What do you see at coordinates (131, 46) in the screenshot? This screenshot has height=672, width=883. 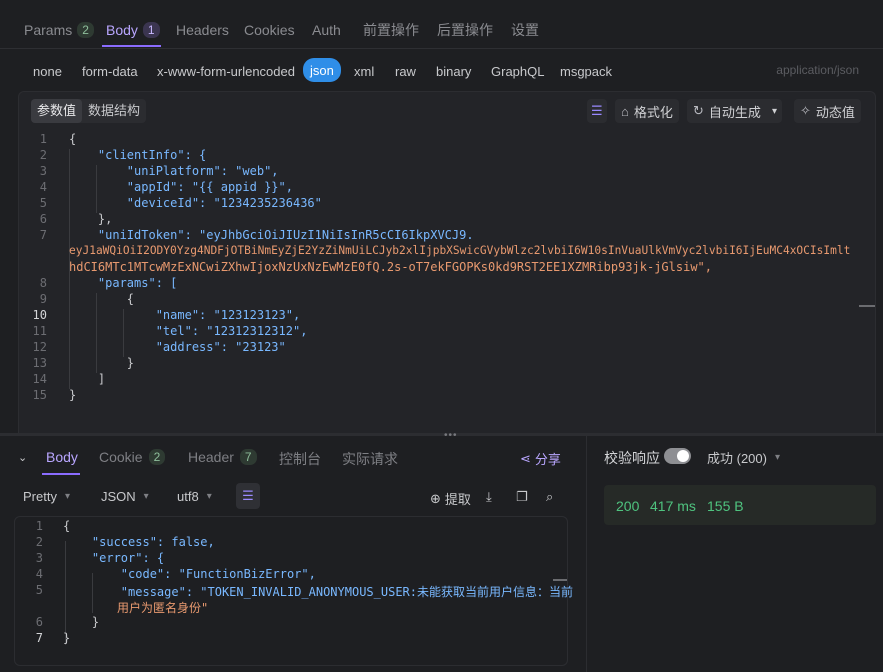 I see `active-tab-indicator` at bounding box center [131, 46].